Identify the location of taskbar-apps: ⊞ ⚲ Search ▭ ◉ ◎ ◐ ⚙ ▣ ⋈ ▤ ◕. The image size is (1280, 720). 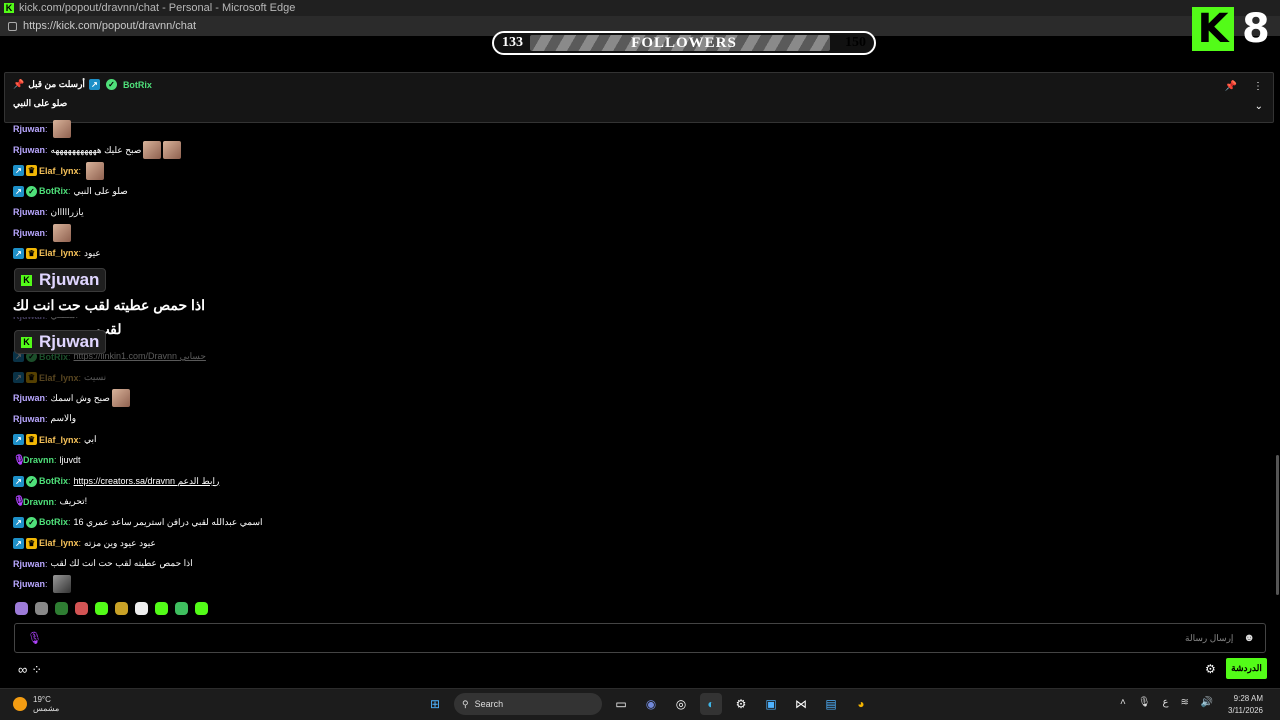
(648, 704).